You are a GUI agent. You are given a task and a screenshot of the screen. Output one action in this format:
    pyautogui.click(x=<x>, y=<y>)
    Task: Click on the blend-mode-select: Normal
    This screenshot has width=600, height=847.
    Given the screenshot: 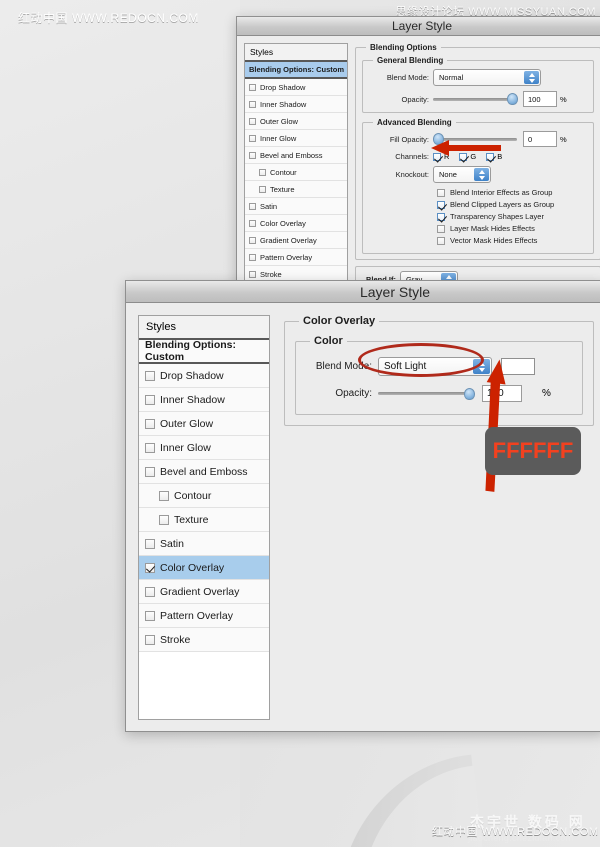 What is the action you would take?
    pyautogui.click(x=487, y=77)
    